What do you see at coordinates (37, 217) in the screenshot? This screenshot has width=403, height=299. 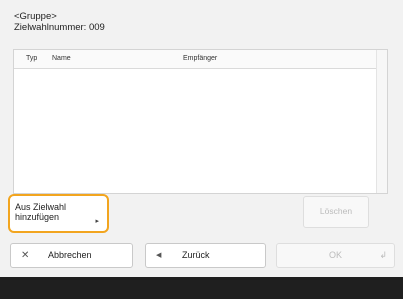 I see `add-button-label-line2: hinzufügen` at bounding box center [37, 217].